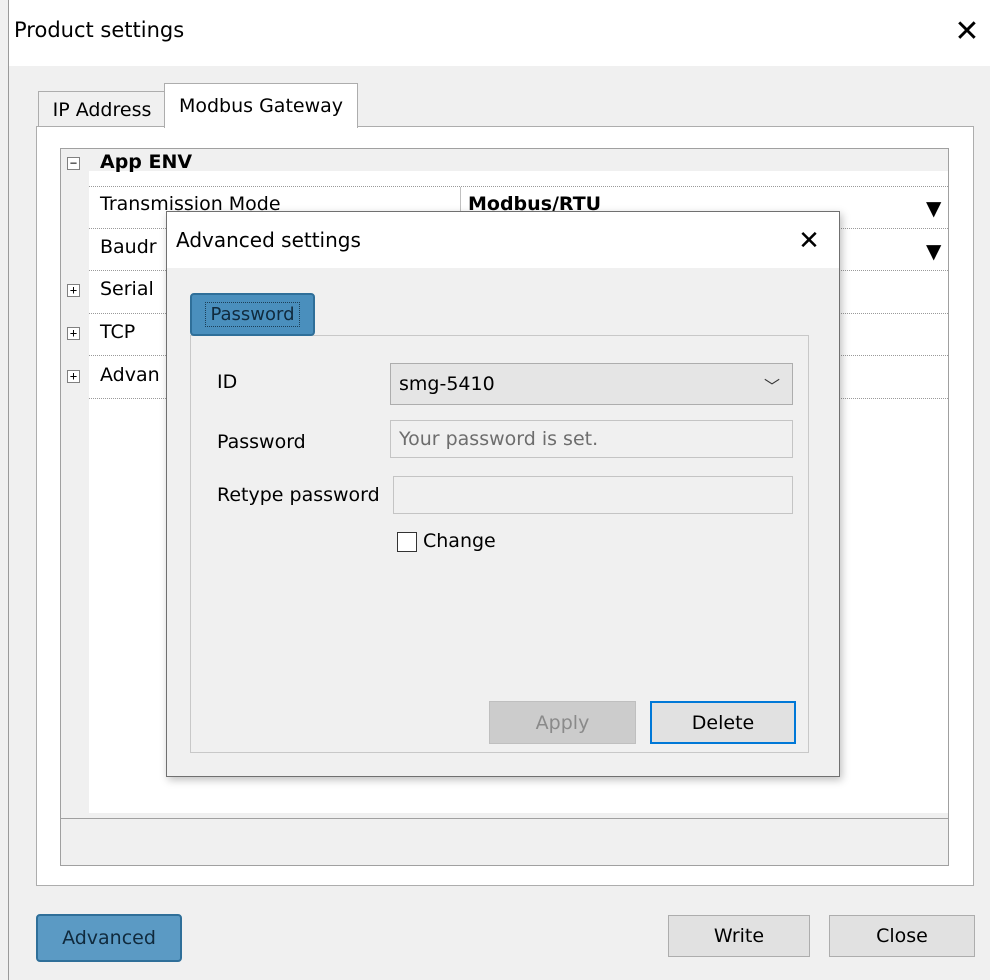 This screenshot has height=980, width=990. Describe the element at coordinates (518, 186) in the screenshot. I see `row-divider` at that location.